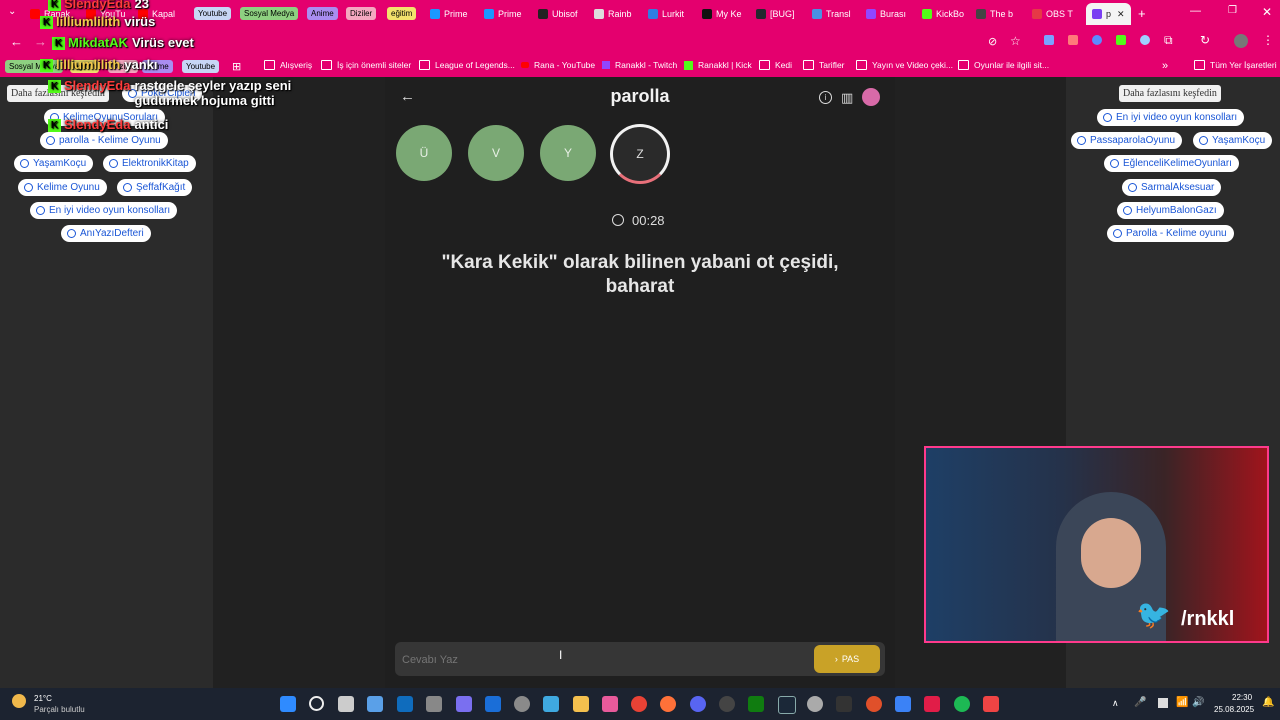 The height and width of the screenshot is (720, 1280). What do you see at coordinates (1121, 14) in the screenshot?
I see `close-tab-icon: ✕` at bounding box center [1121, 14].